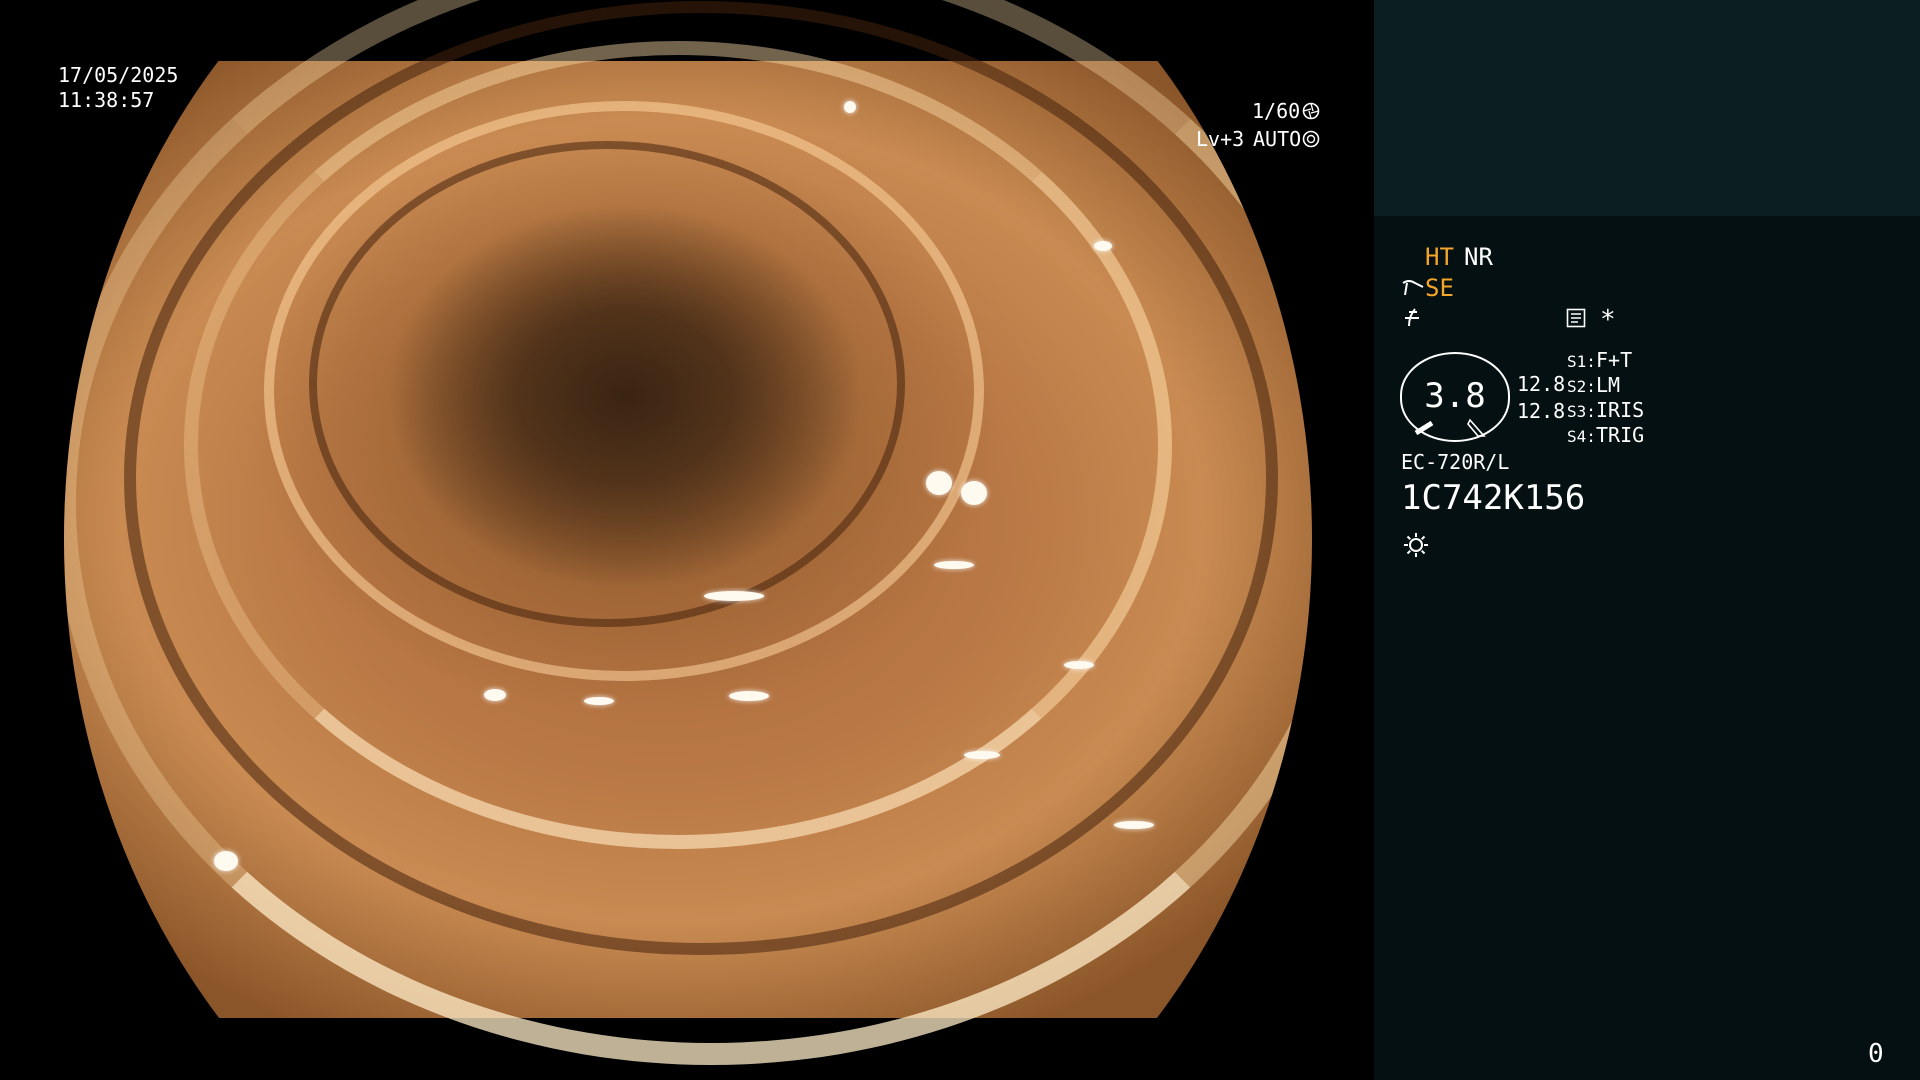 The image size is (1920, 1080). Describe the element at coordinates (1311, 111) in the screenshot. I see `aperture-icon` at that location.